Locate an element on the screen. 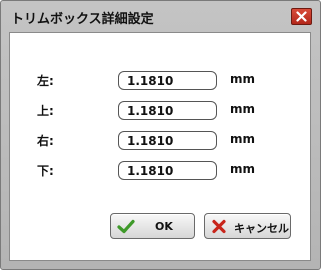 The height and width of the screenshot is (270, 321). x-icon is located at coordinates (219, 226).